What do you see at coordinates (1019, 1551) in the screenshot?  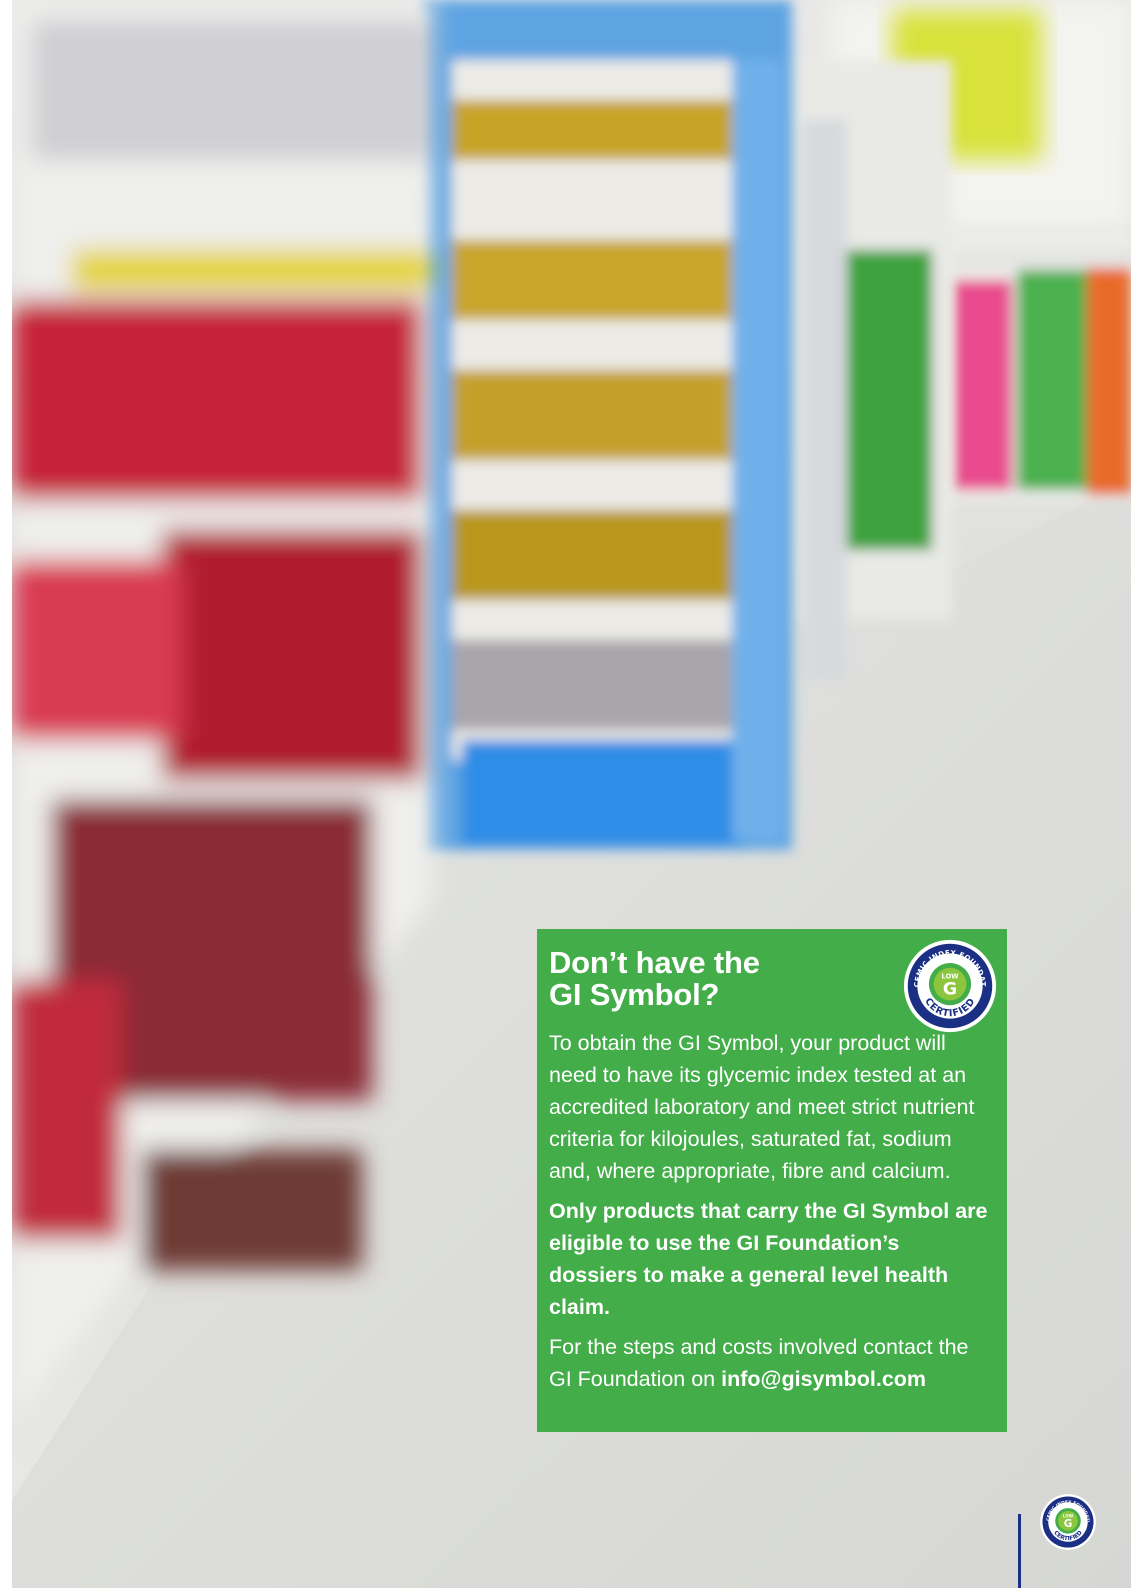 I see `footer-divider` at bounding box center [1019, 1551].